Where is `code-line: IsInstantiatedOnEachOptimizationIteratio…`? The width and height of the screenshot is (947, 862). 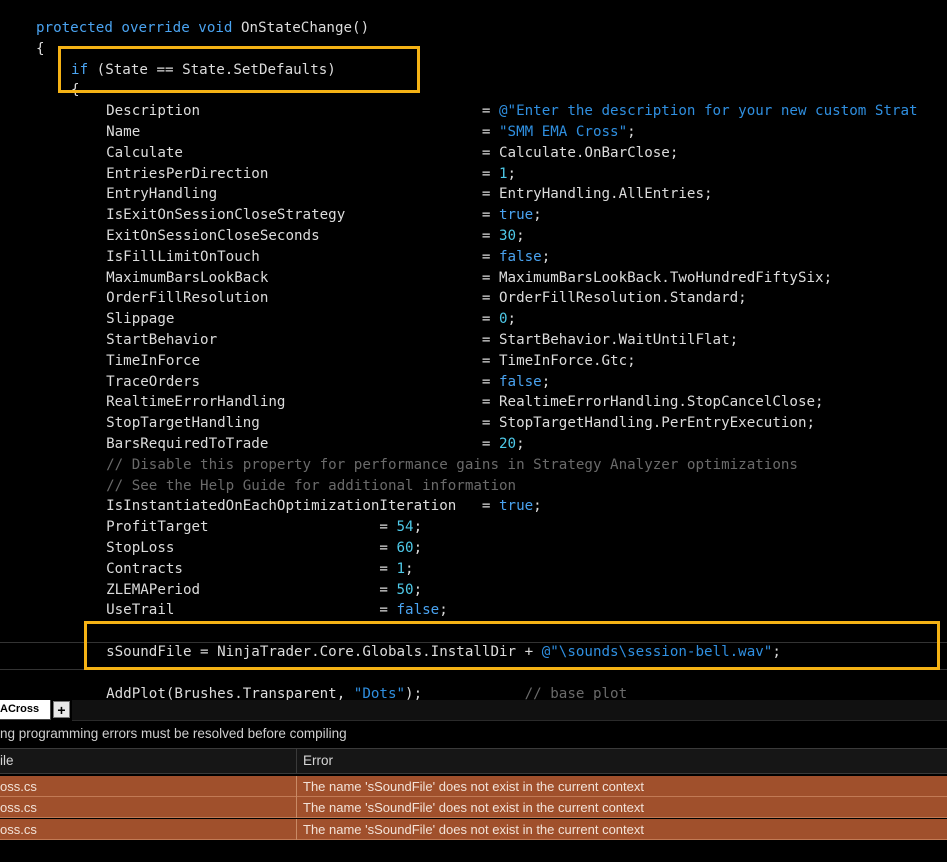
code-line: IsInstantiatedOnEachOptimizationIteratio… is located at coordinates (324, 506).